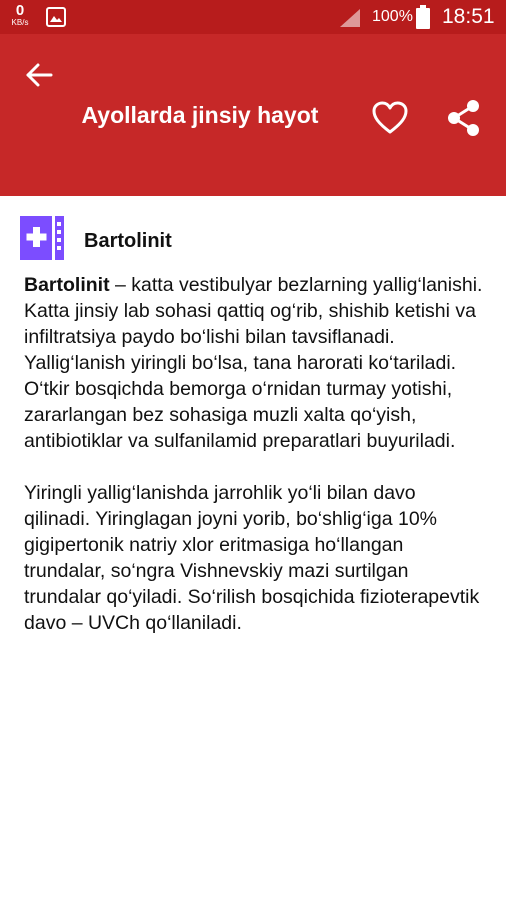 This screenshot has height=900, width=506. What do you see at coordinates (253, 17) in the screenshot?
I see `status-bar: 0 KB/s 100% 18:51` at bounding box center [253, 17].